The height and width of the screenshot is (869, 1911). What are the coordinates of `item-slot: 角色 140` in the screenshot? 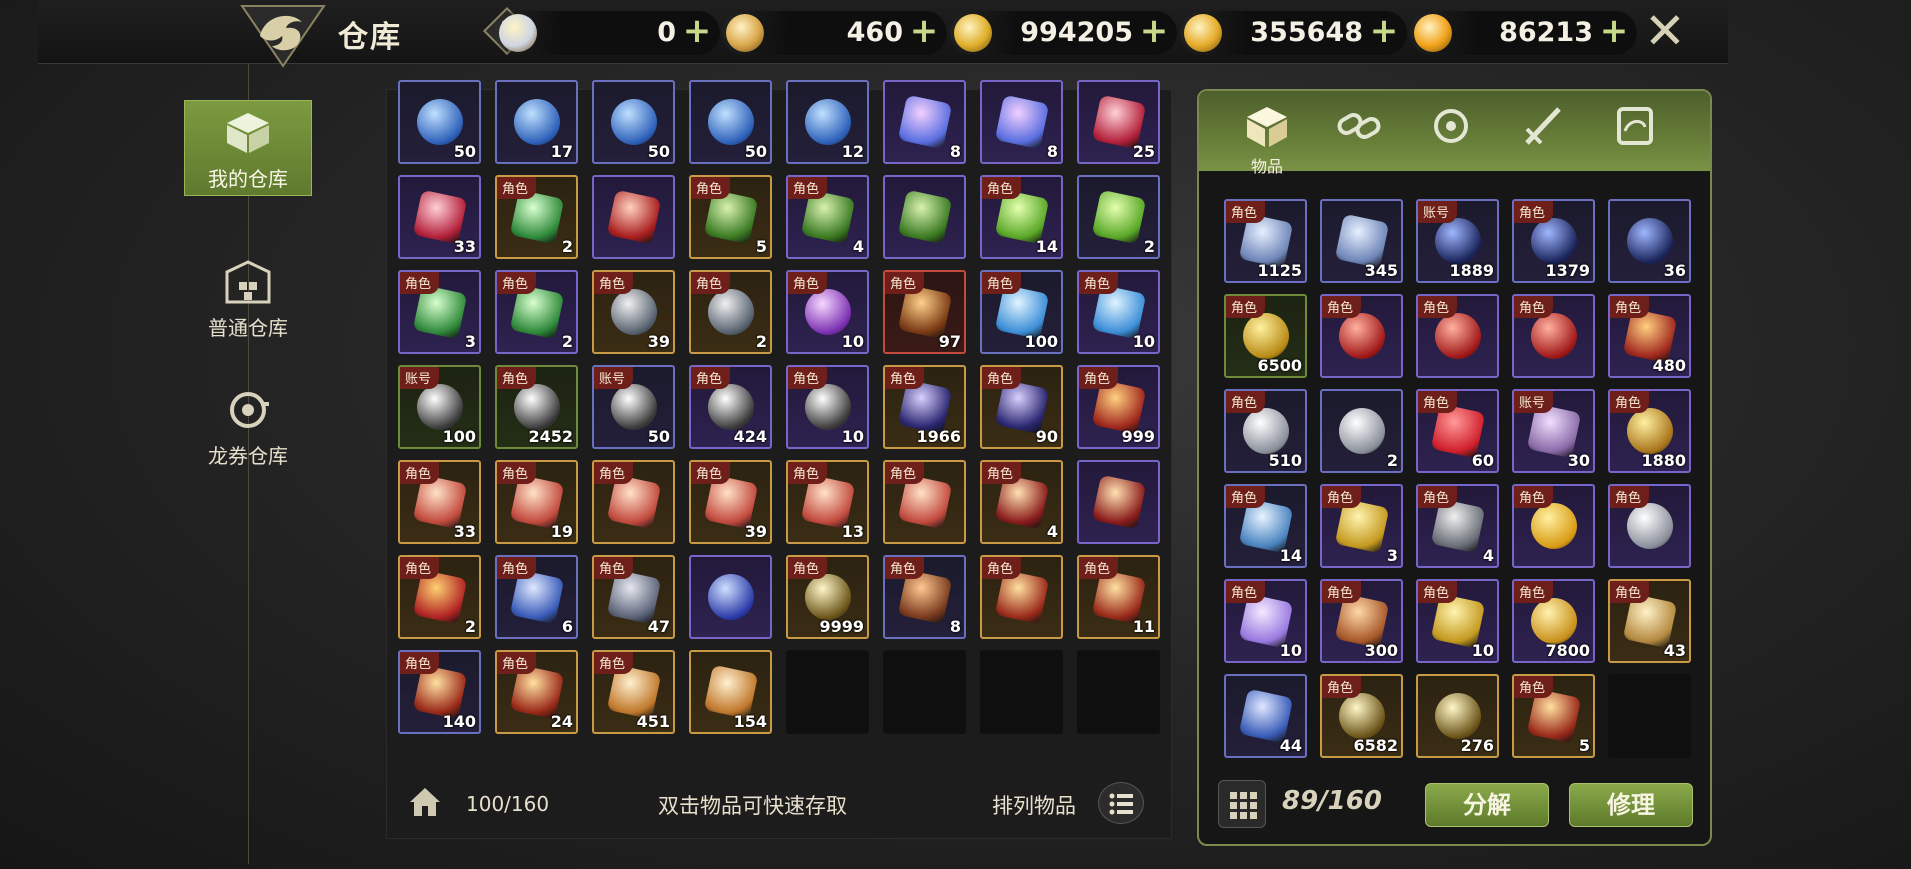 It's located at (439, 692).